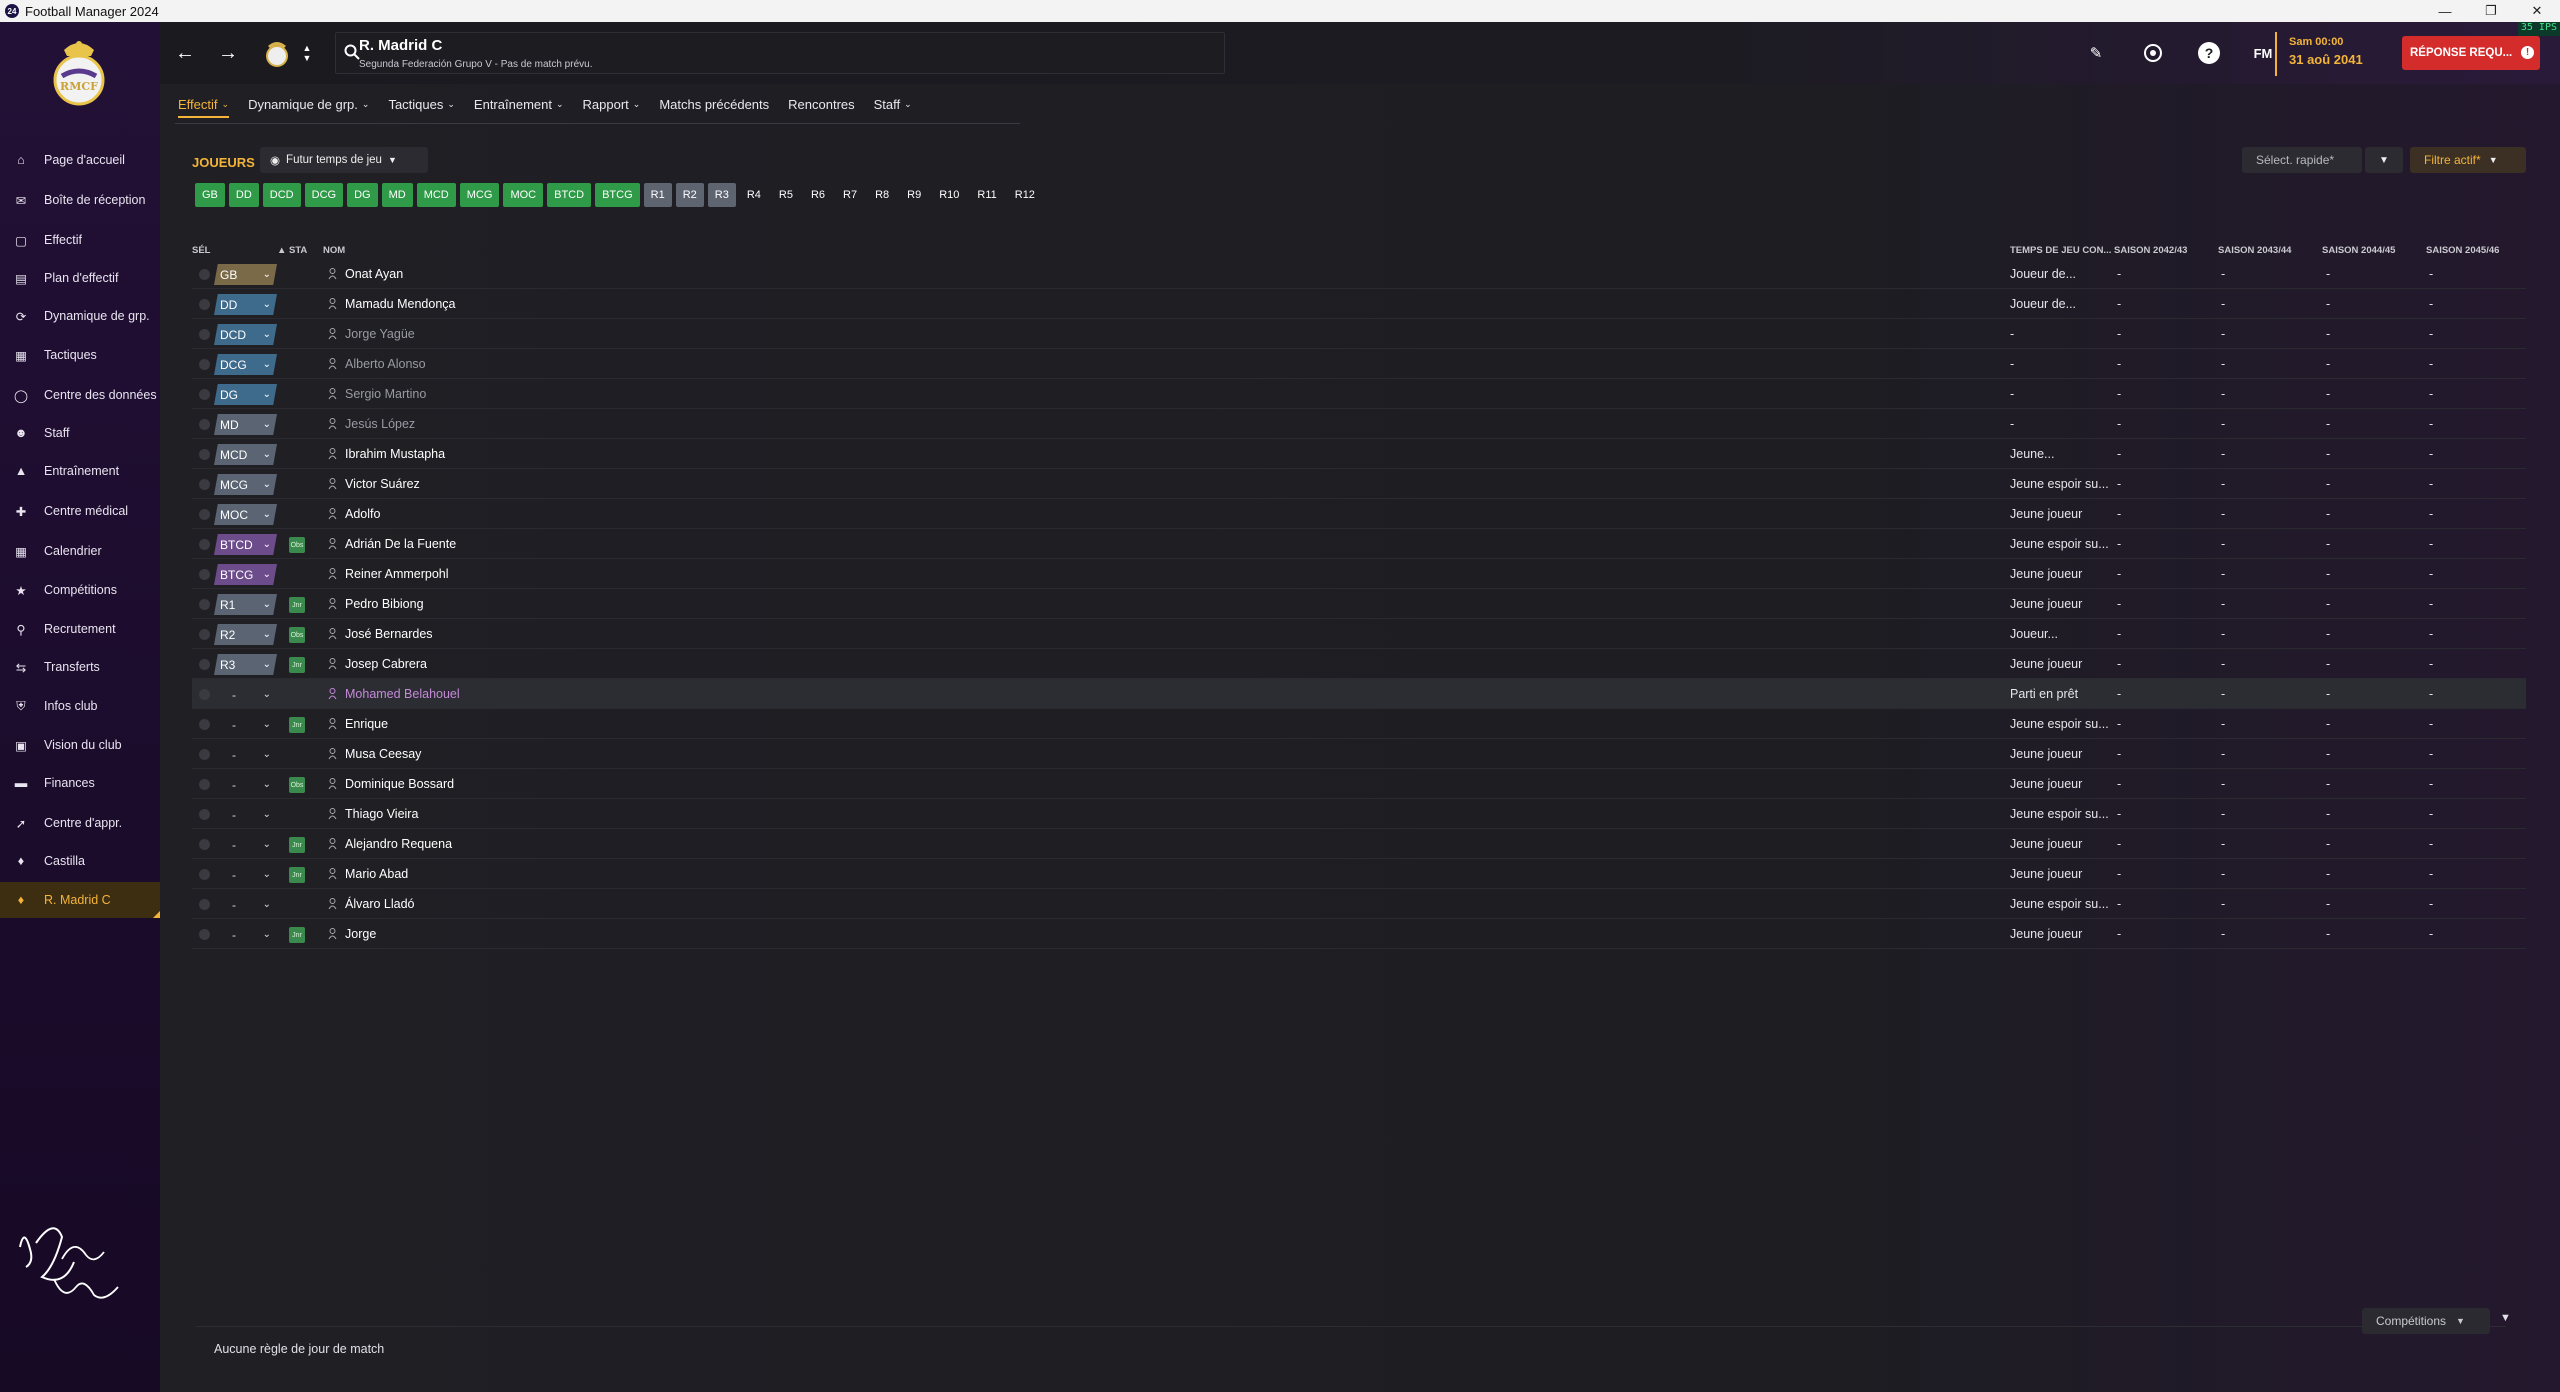  Describe the element at coordinates (617, 195) in the screenshot. I see `position-chip-btcg: BTCG` at that location.